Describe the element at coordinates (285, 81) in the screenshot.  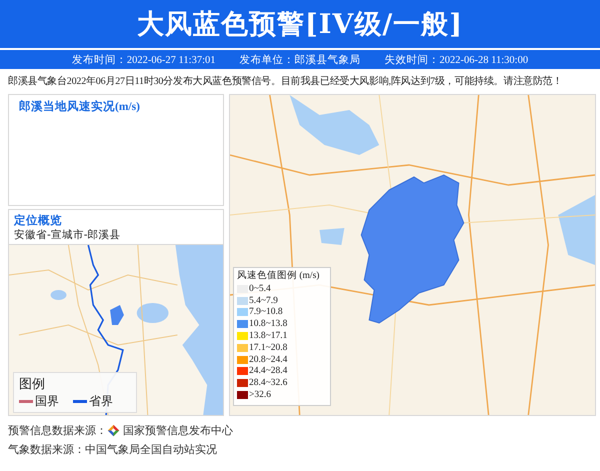
I see `warning-message: 郎溪县气象台2022年06月27日11时30分发布大风蓝色预警信号。目前我县已经受大风影响,阵风达到7级，可能持续。请注意防范！` at that location.